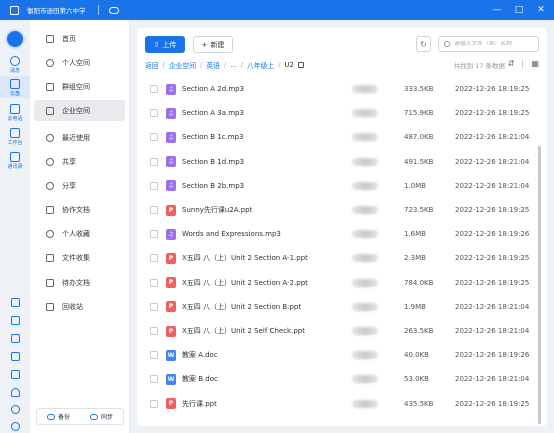 This screenshot has height=433, width=554. What do you see at coordinates (165, 44) in the screenshot?
I see `upload-button: ⇧ 上传` at bounding box center [165, 44].